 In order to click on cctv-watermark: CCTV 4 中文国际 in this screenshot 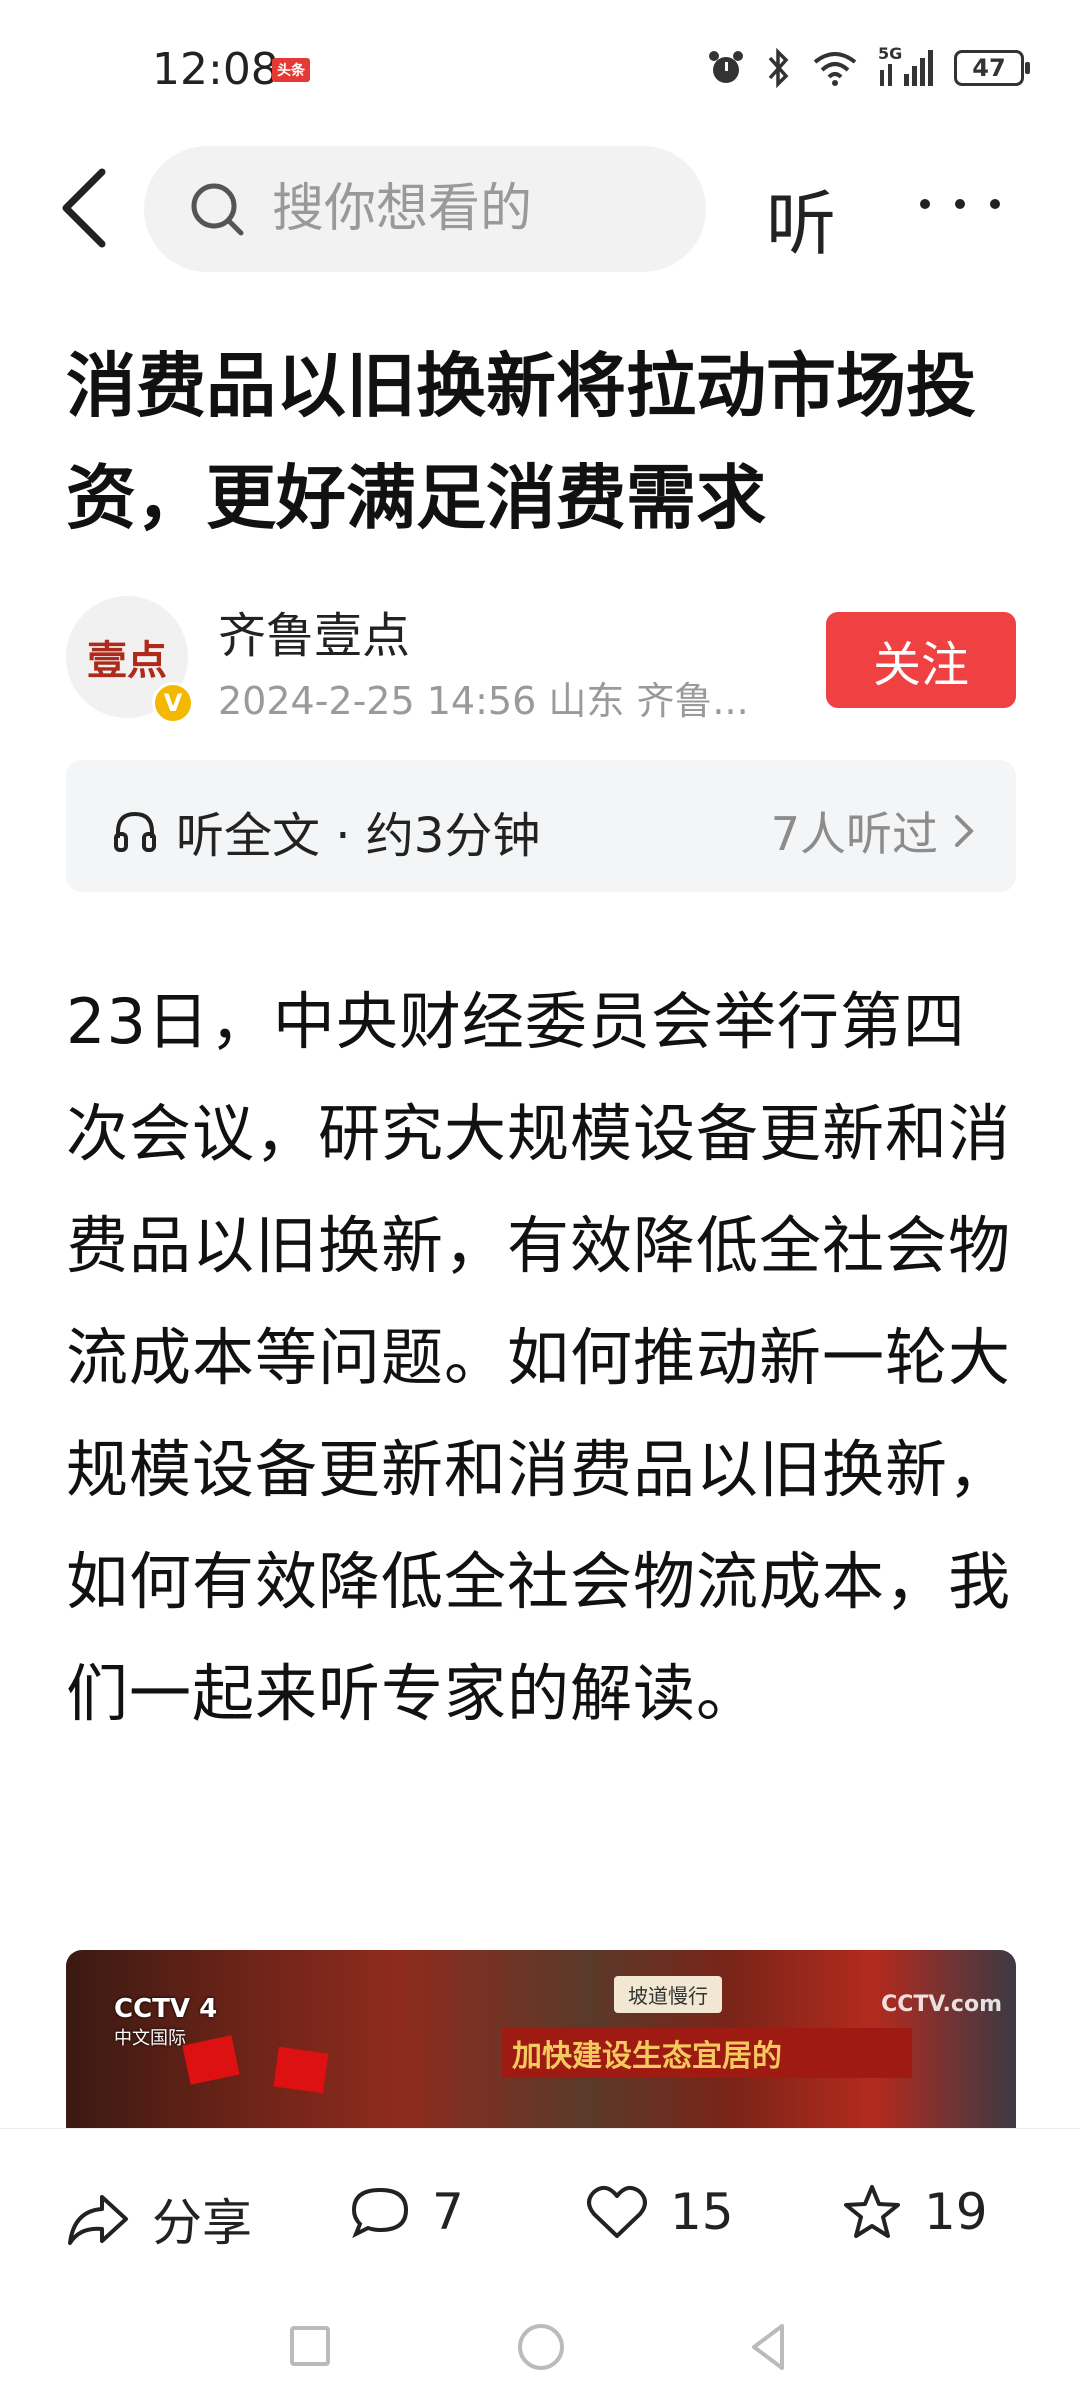, I will do `click(165, 2022)`.